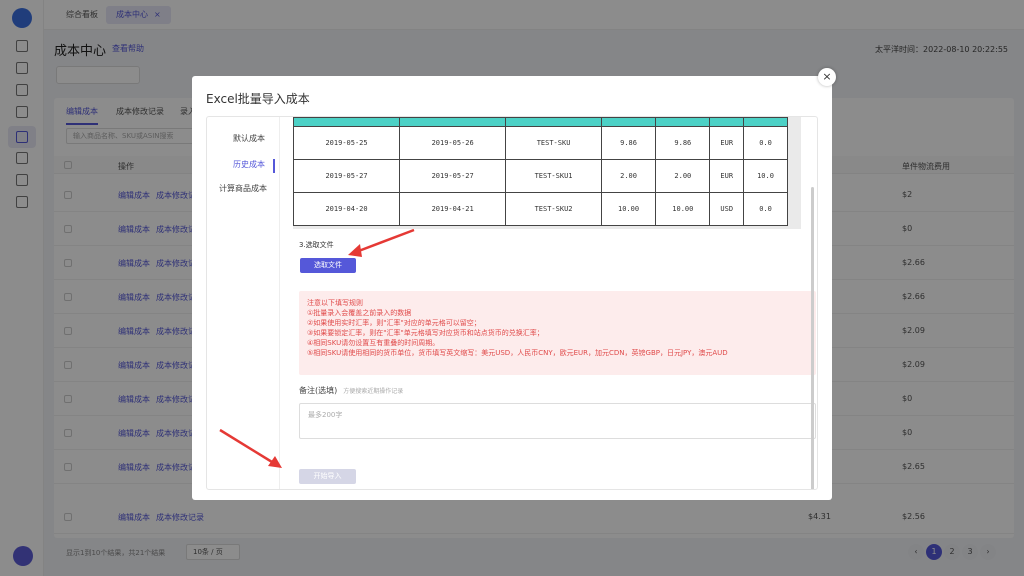  Describe the element at coordinates (355, 250) in the screenshot. I see `arrow-head-pick-file` at that location.